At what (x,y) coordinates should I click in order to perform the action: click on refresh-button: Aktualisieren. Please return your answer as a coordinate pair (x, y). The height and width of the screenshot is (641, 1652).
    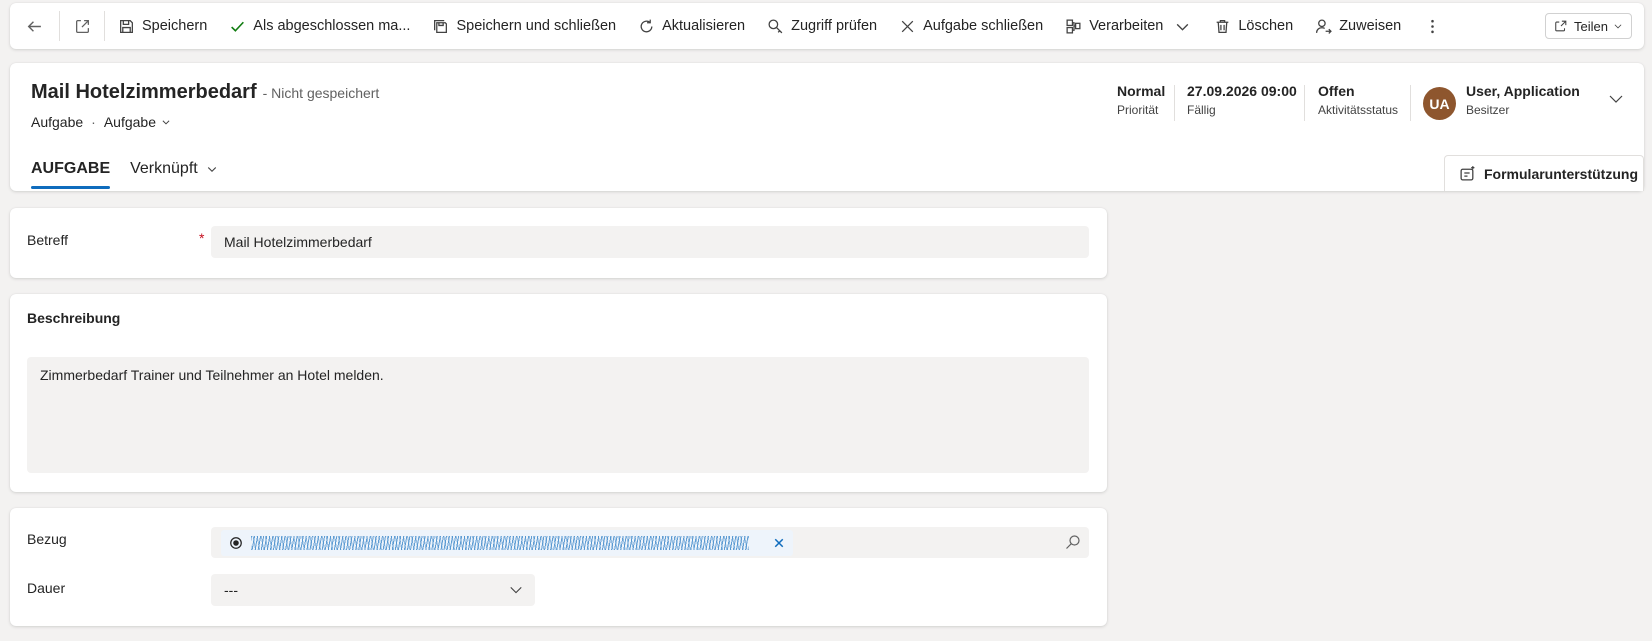
    Looking at the image, I should click on (691, 26).